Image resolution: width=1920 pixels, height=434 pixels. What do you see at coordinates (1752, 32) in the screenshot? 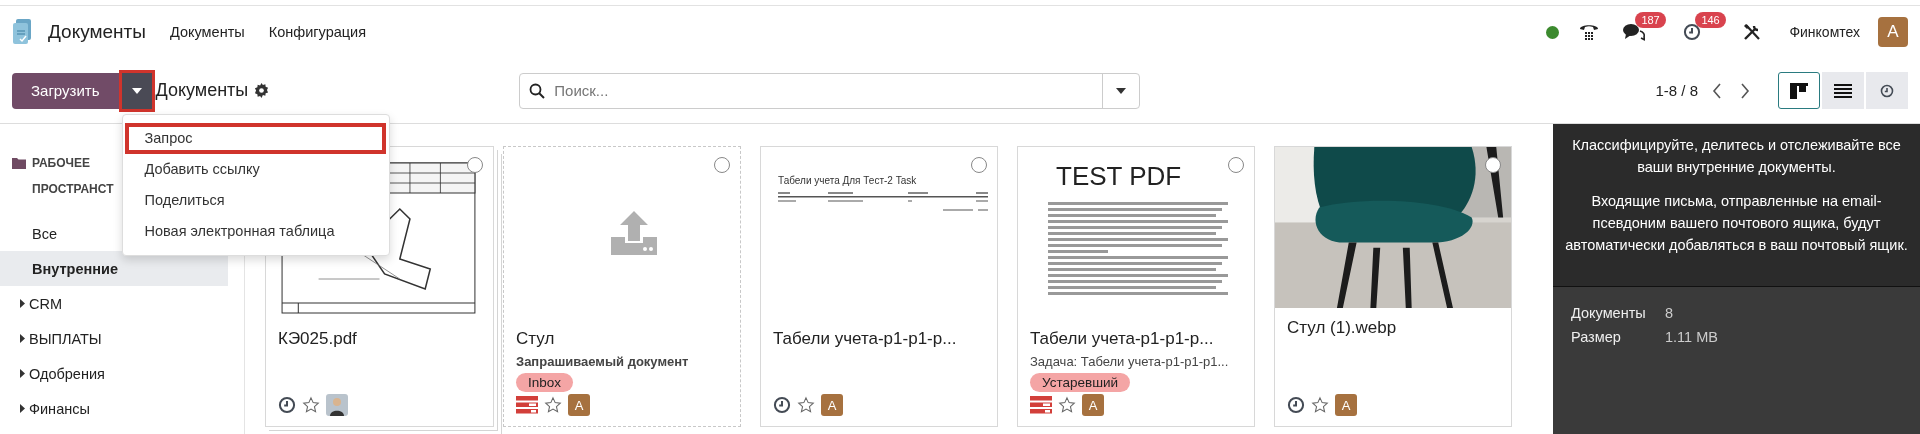
I see `tools-icon` at bounding box center [1752, 32].